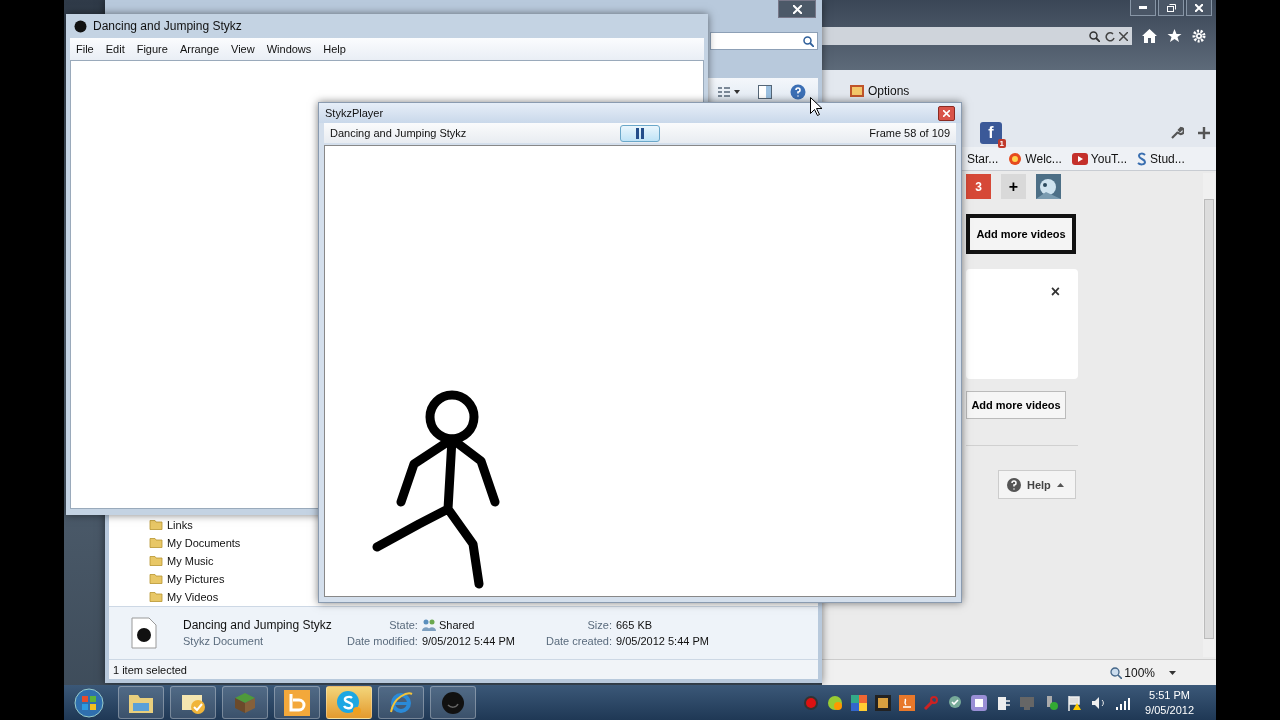  What do you see at coordinates (150, 669) in the screenshot?
I see `status-text: 1 item selected` at bounding box center [150, 669].